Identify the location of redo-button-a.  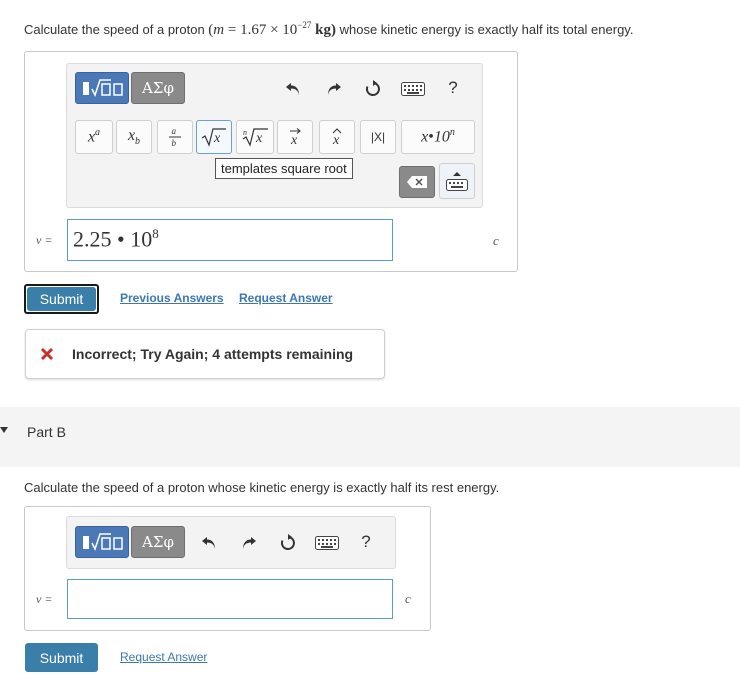
(334, 89).